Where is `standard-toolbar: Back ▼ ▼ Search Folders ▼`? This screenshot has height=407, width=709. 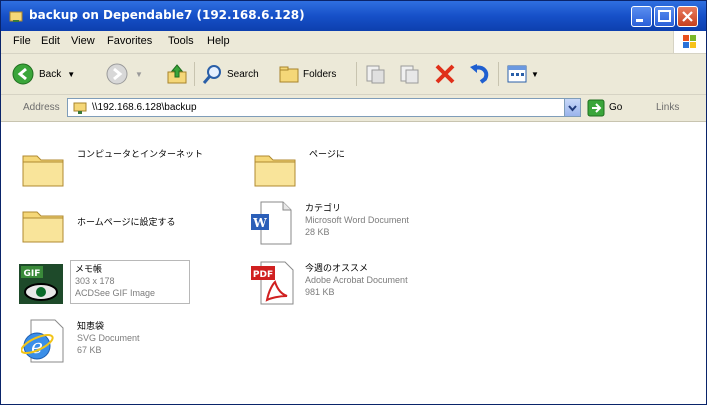
standard-toolbar: Back ▼ ▼ Search Folders ▼ is located at coordinates (353, 74).